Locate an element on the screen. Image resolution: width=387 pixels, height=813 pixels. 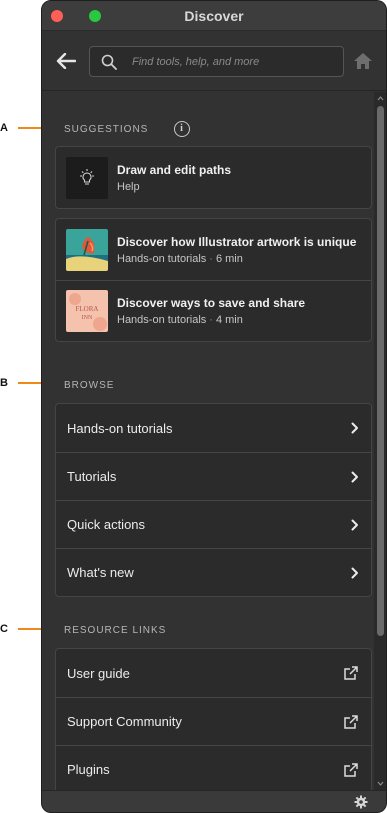
browse-item-quick-actions: Quick actions is located at coordinates (213, 524).